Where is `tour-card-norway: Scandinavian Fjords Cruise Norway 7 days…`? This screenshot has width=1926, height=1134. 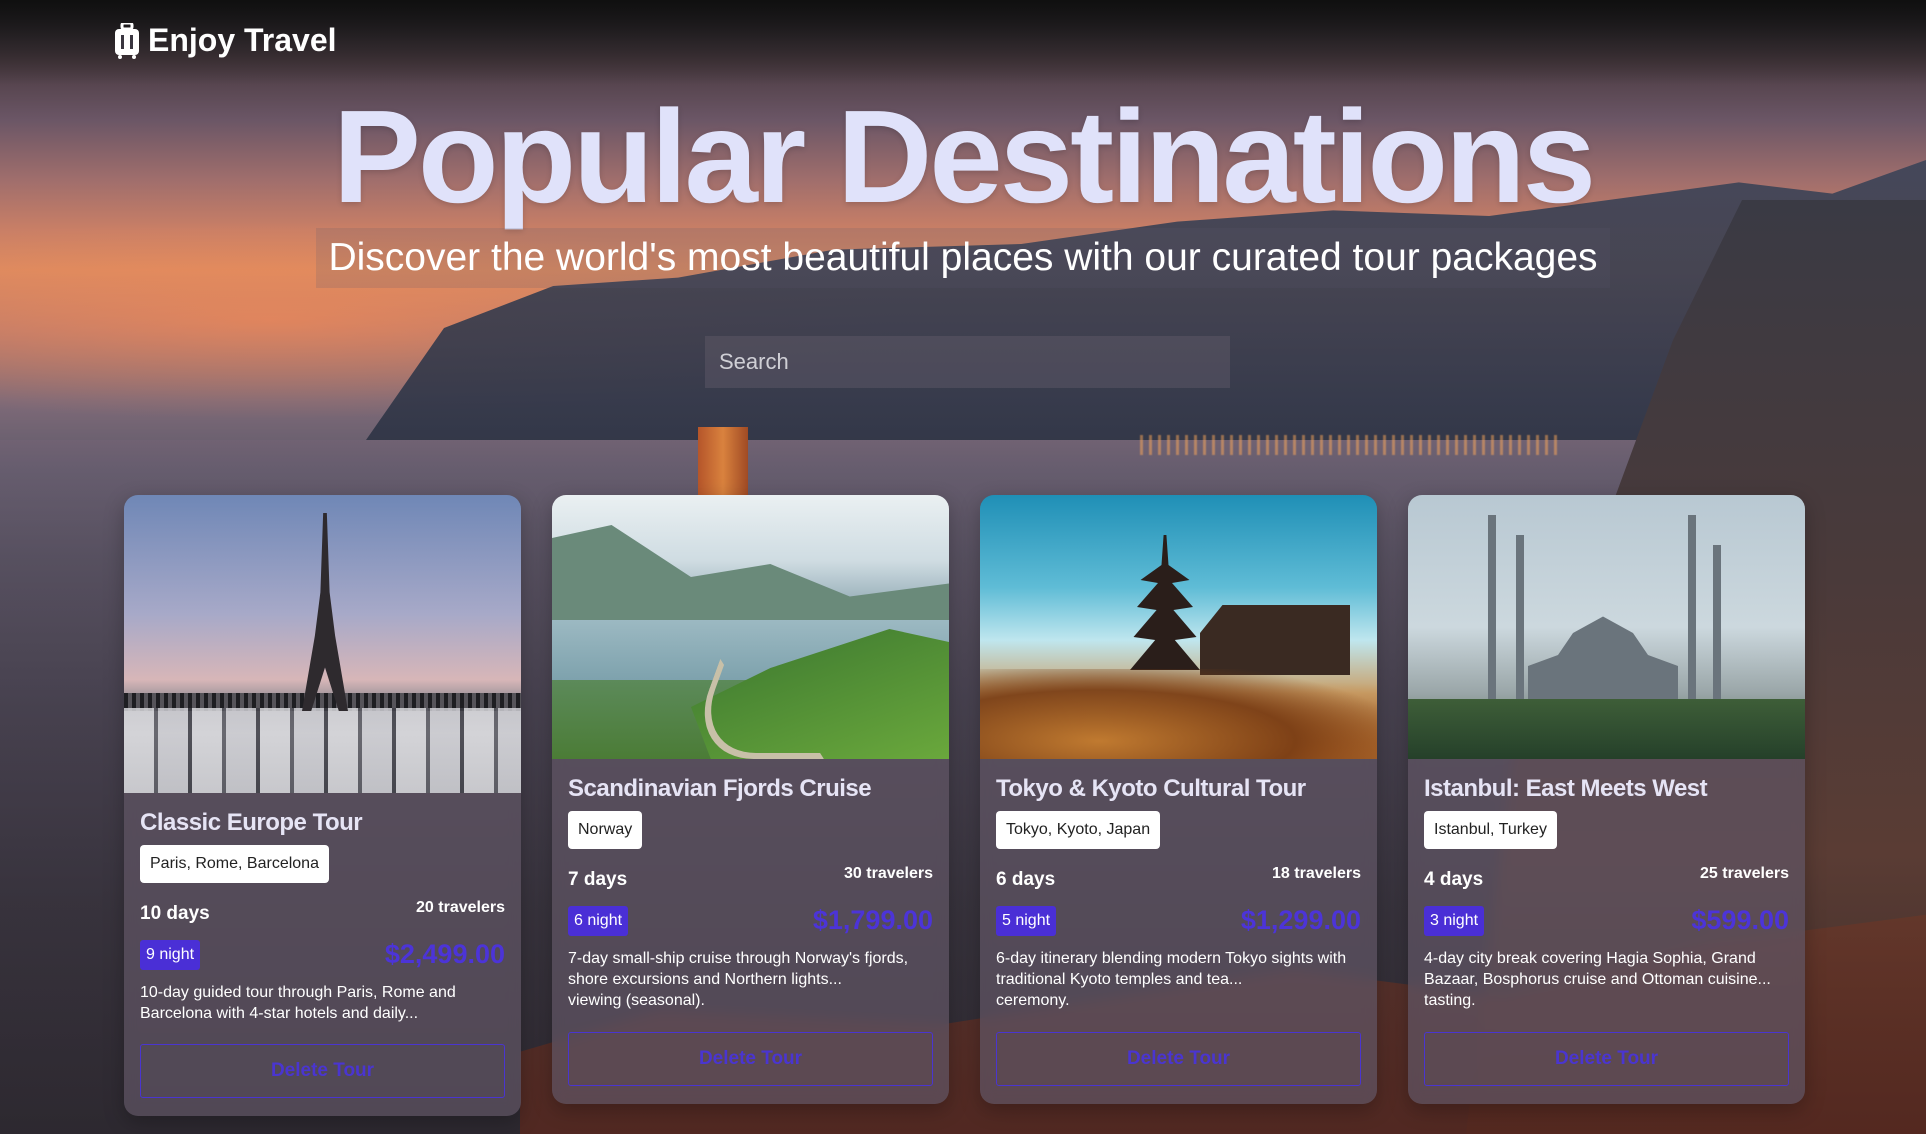
tour-card-norway: Scandinavian Fjords Cruise Norway 7 days… is located at coordinates (750, 799).